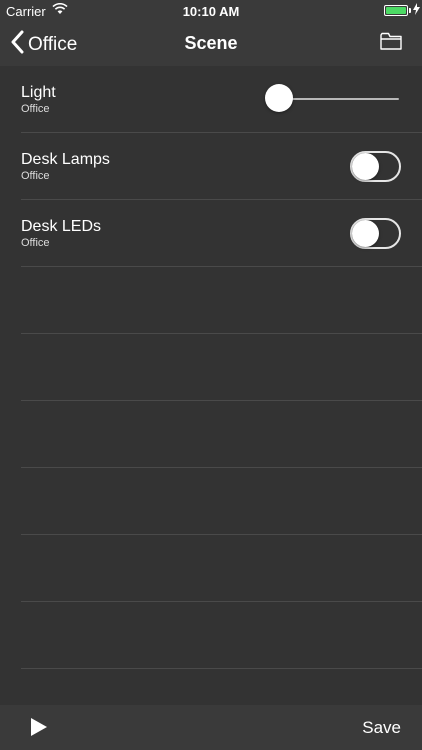 The height and width of the screenshot is (750, 422). I want to click on status-bar: Carrier 10:10 AM, so click(211, 11).